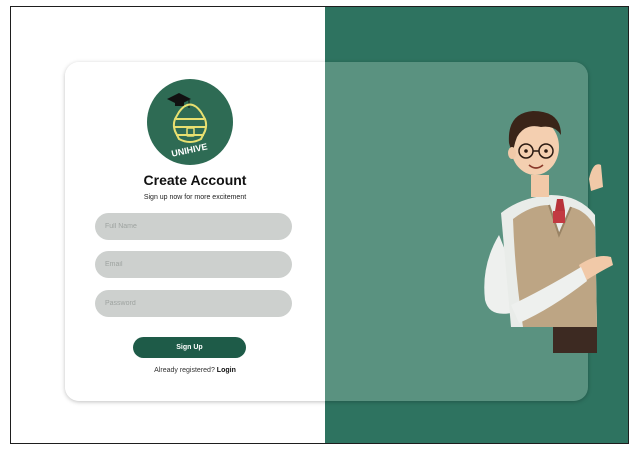 The height and width of the screenshot is (450, 636). I want to click on sign-up-button: Sign Up, so click(189, 347).